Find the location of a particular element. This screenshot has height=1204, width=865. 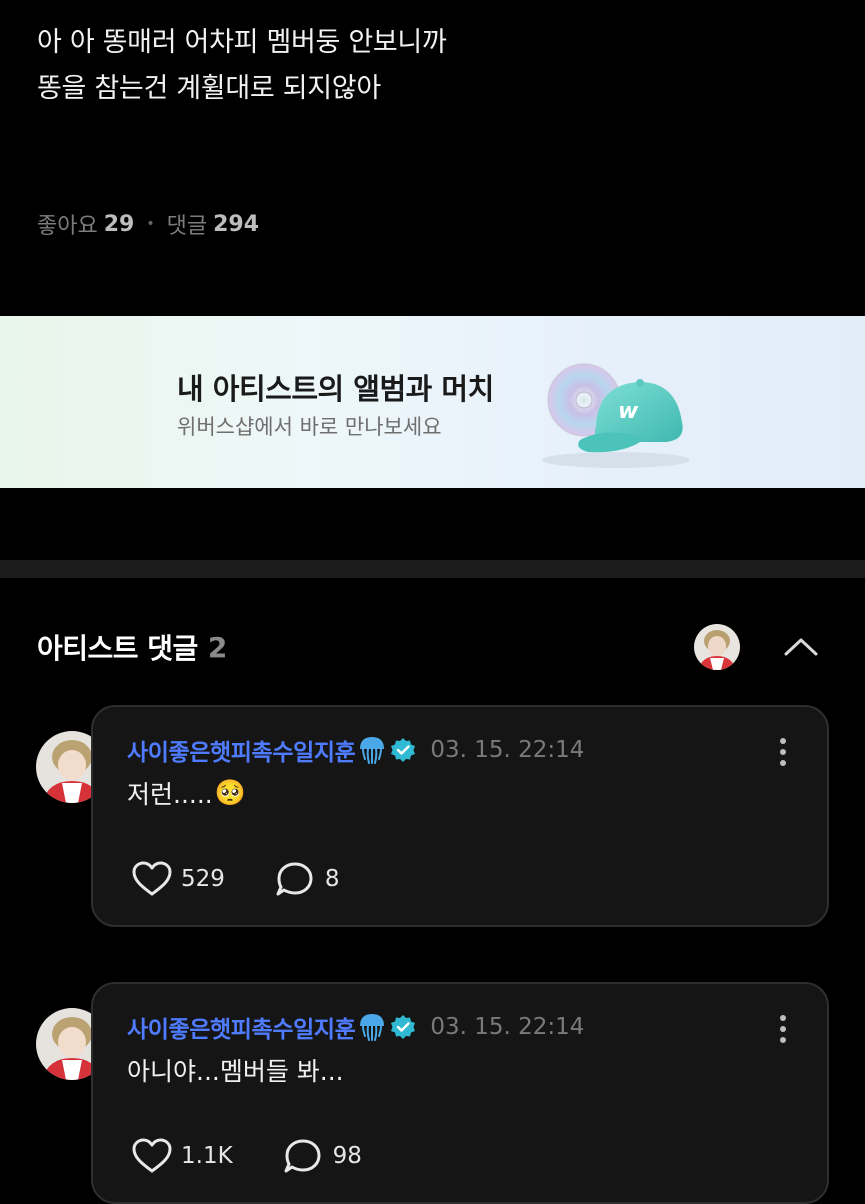

post-stats: 좋아요 29 • 댓글 294 is located at coordinates (148, 224).